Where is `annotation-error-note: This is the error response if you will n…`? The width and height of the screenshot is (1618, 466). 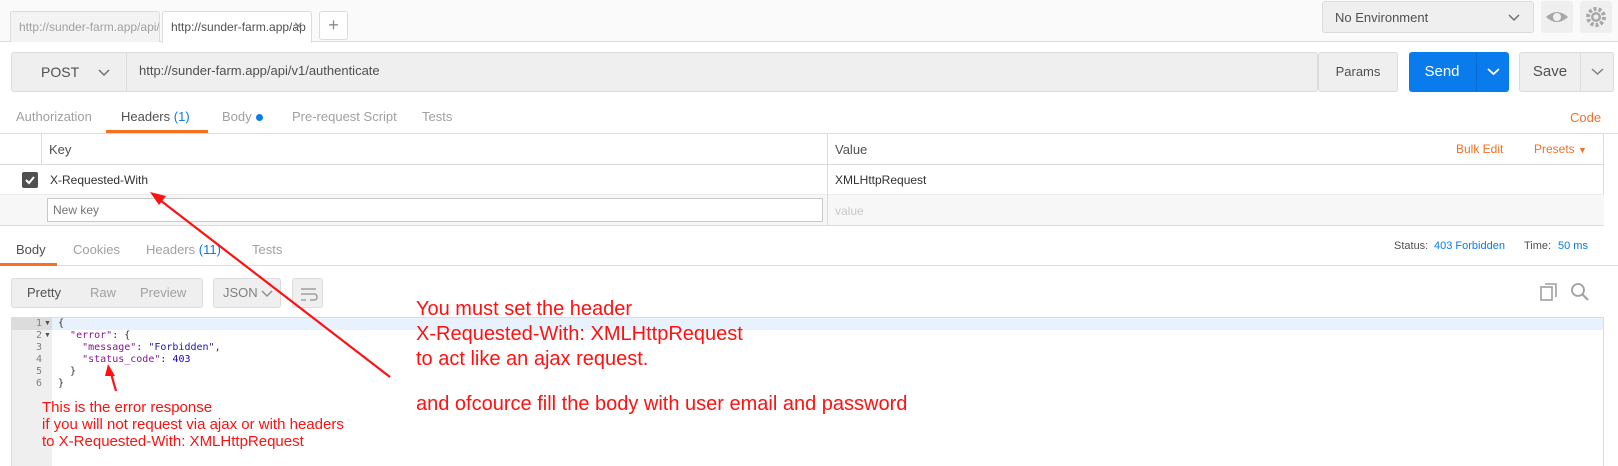 annotation-error-note: This is the error response if you will n… is located at coordinates (193, 424).